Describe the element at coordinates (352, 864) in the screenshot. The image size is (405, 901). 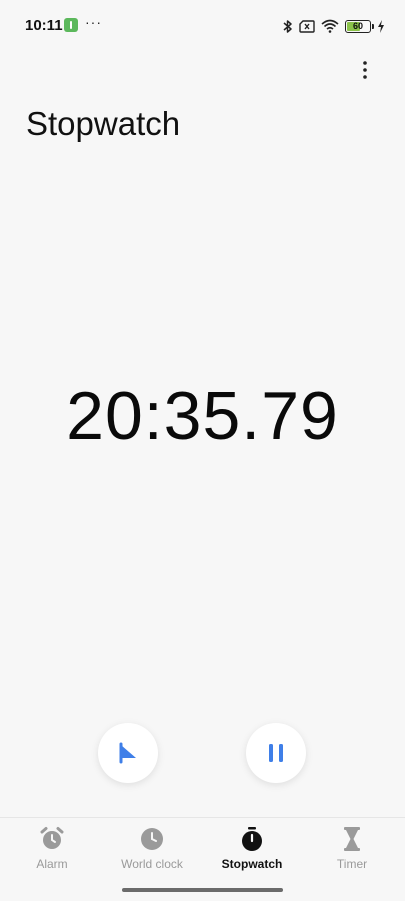
I see `nav-label: Timer` at that location.